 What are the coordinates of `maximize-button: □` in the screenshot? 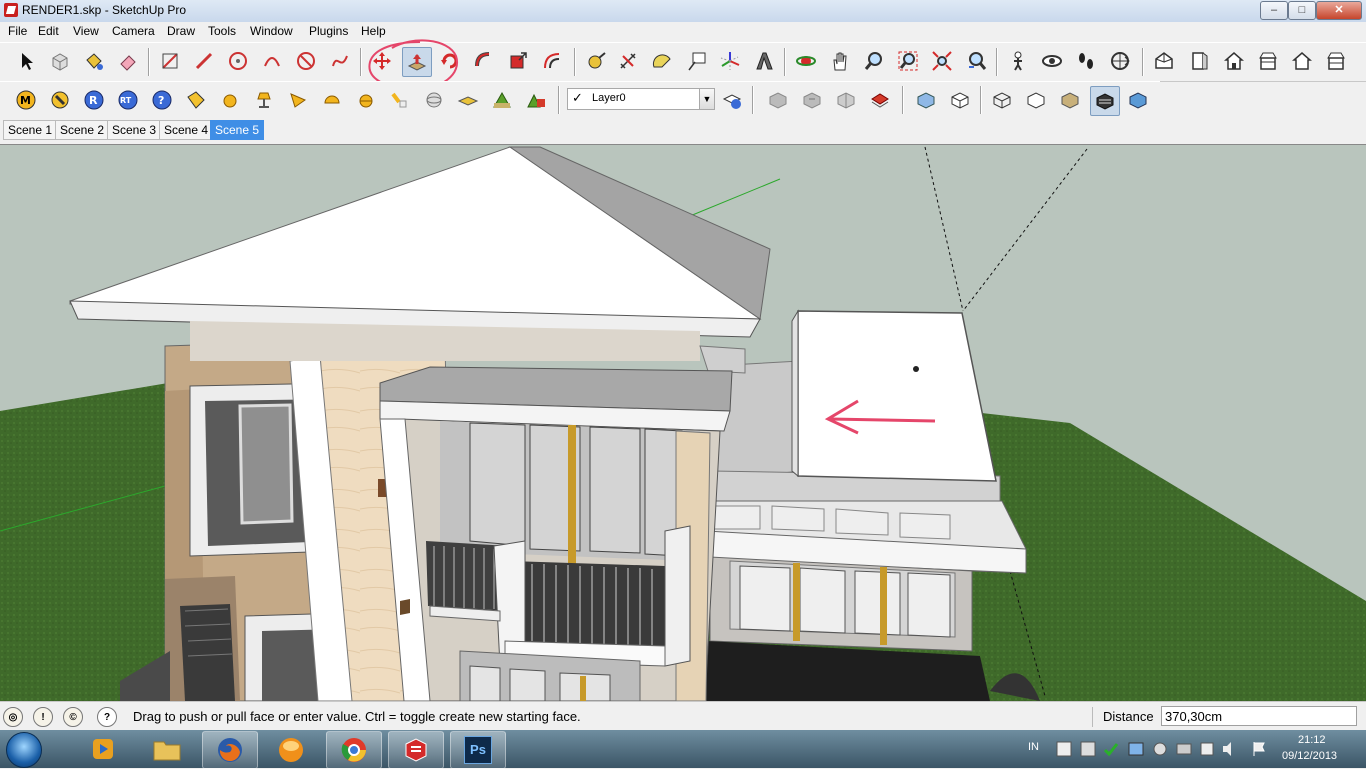 It's located at (1302, 10).